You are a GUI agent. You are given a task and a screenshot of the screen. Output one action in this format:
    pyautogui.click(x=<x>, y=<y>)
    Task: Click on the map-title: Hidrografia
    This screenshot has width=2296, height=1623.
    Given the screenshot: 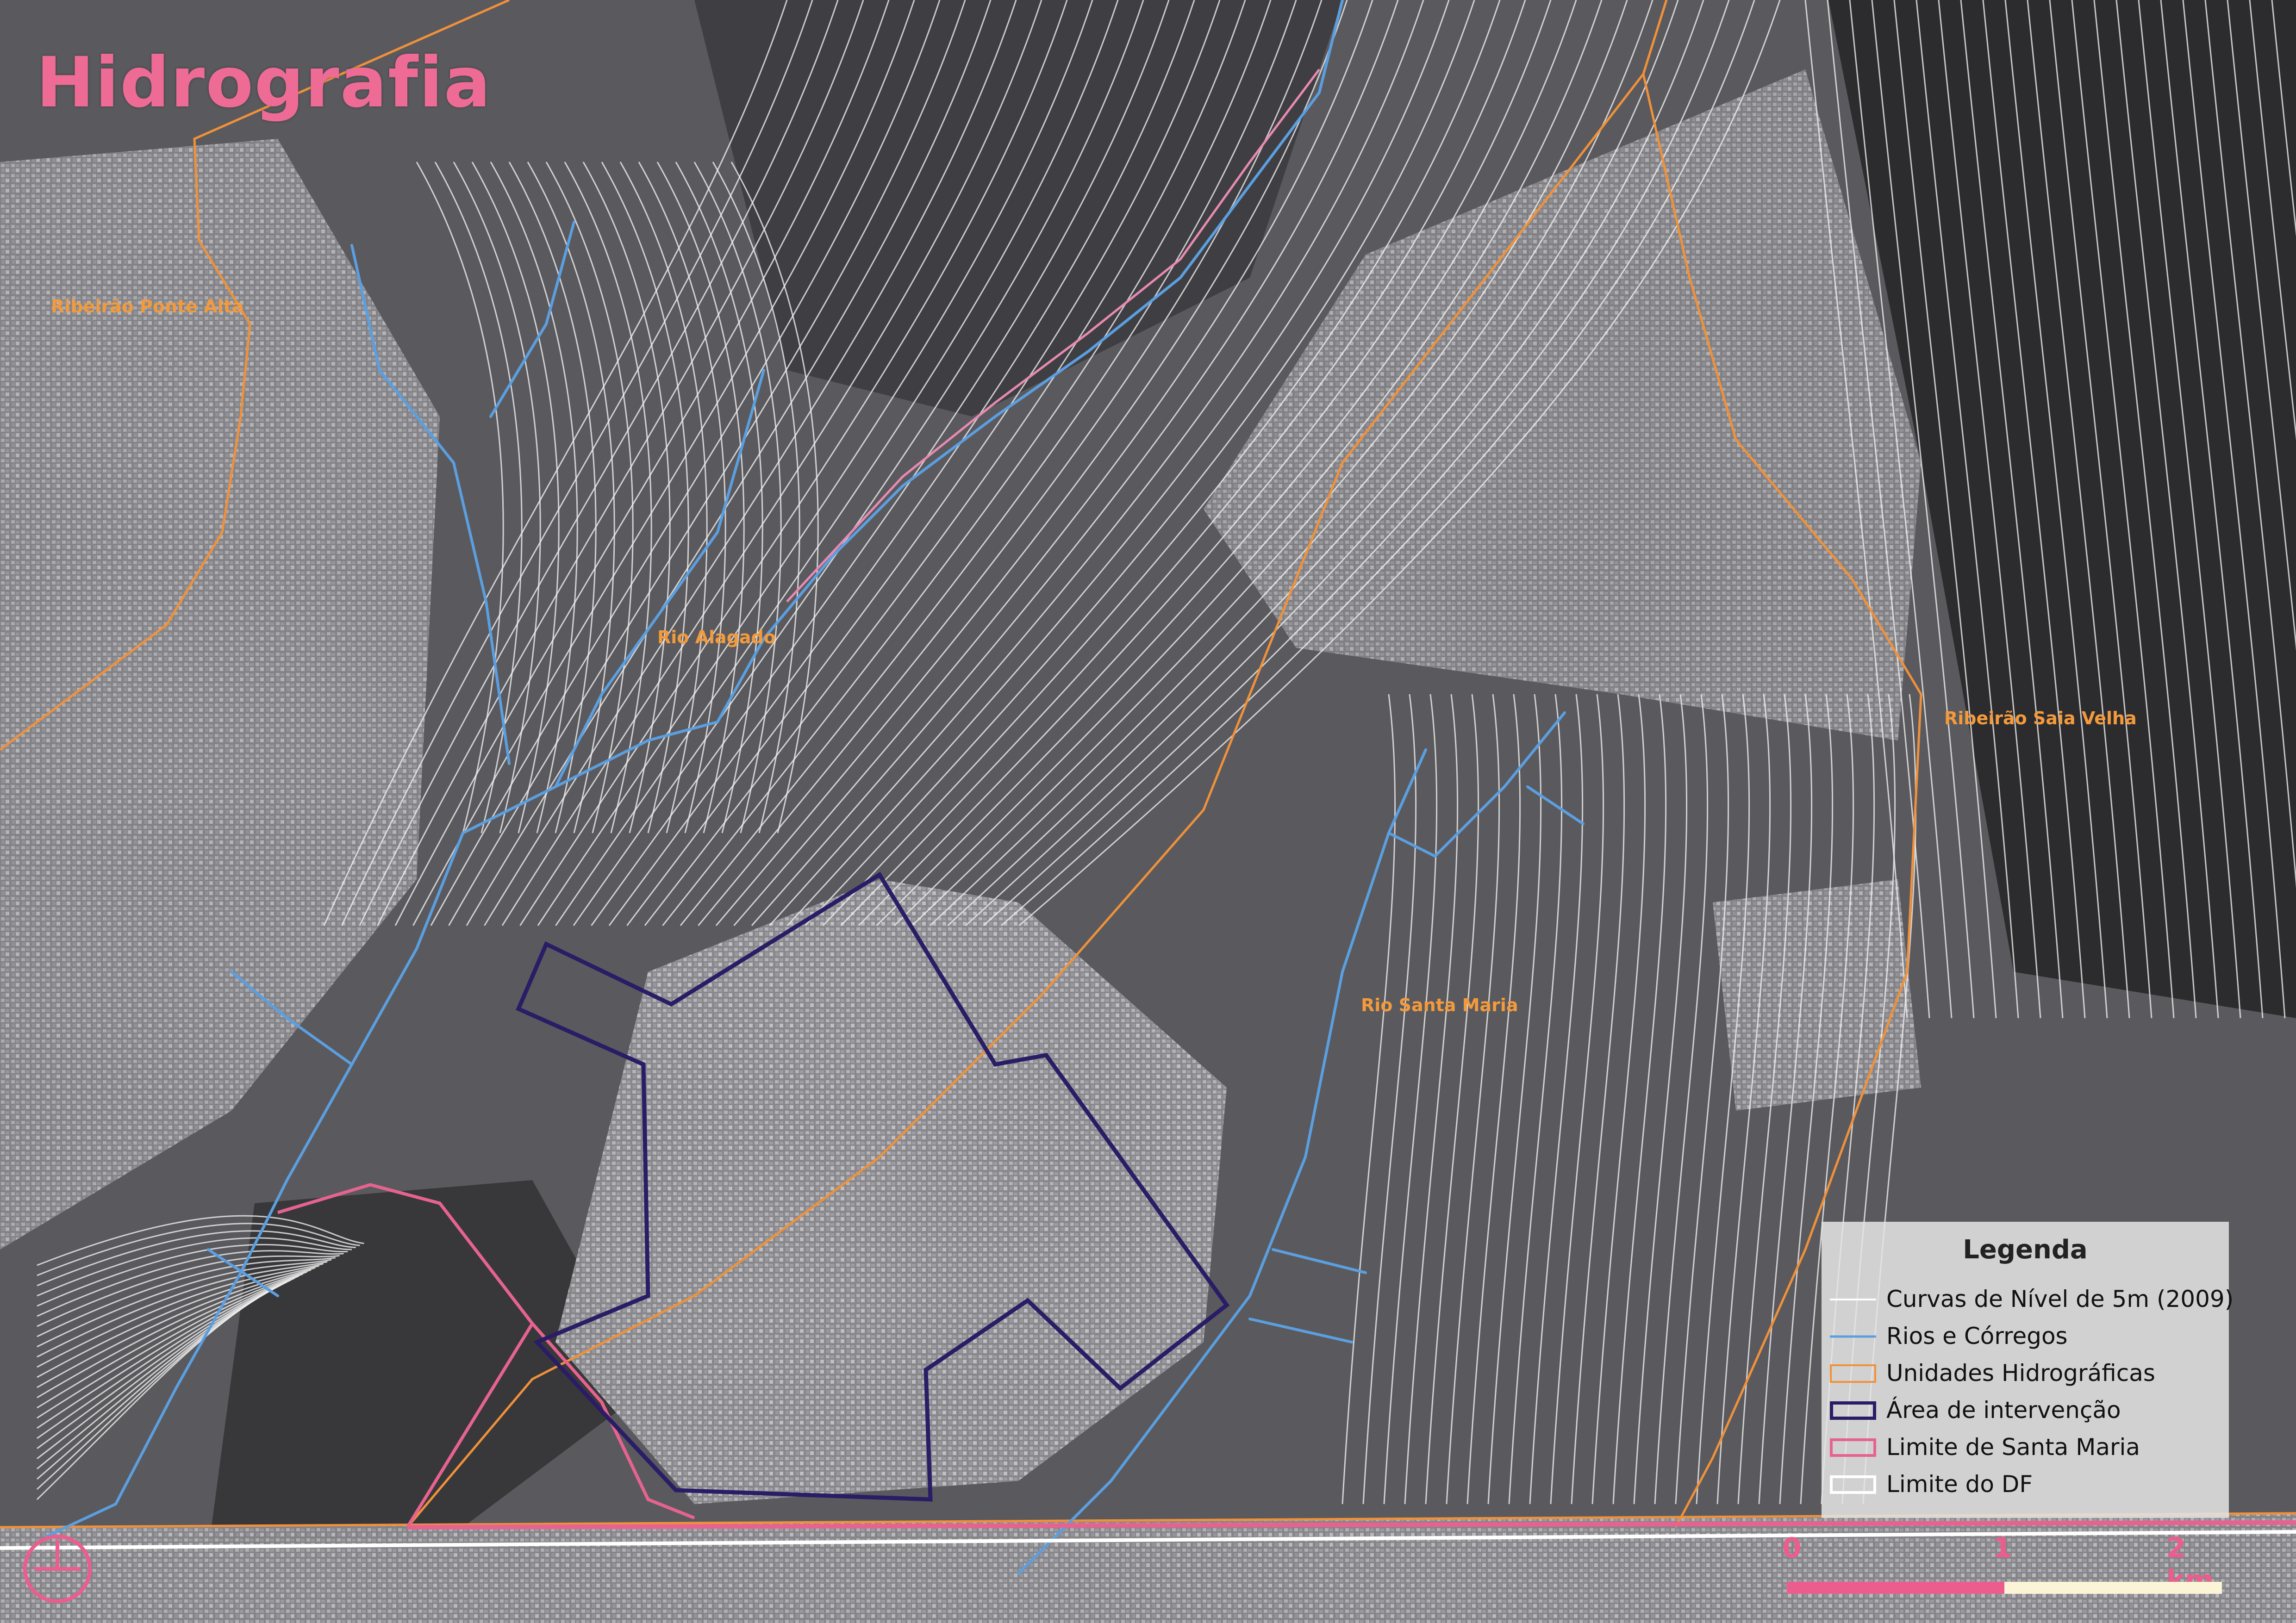 What is the action you would take?
    pyautogui.click(x=264, y=83)
    